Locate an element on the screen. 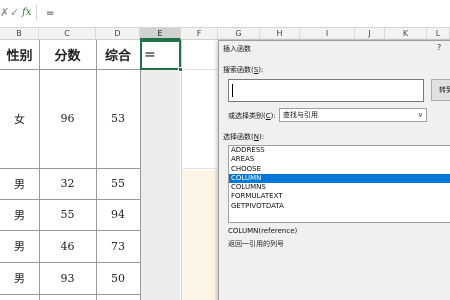 This screenshot has height=300, width=450. cell-total: 53 is located at coordinates (118, 118).